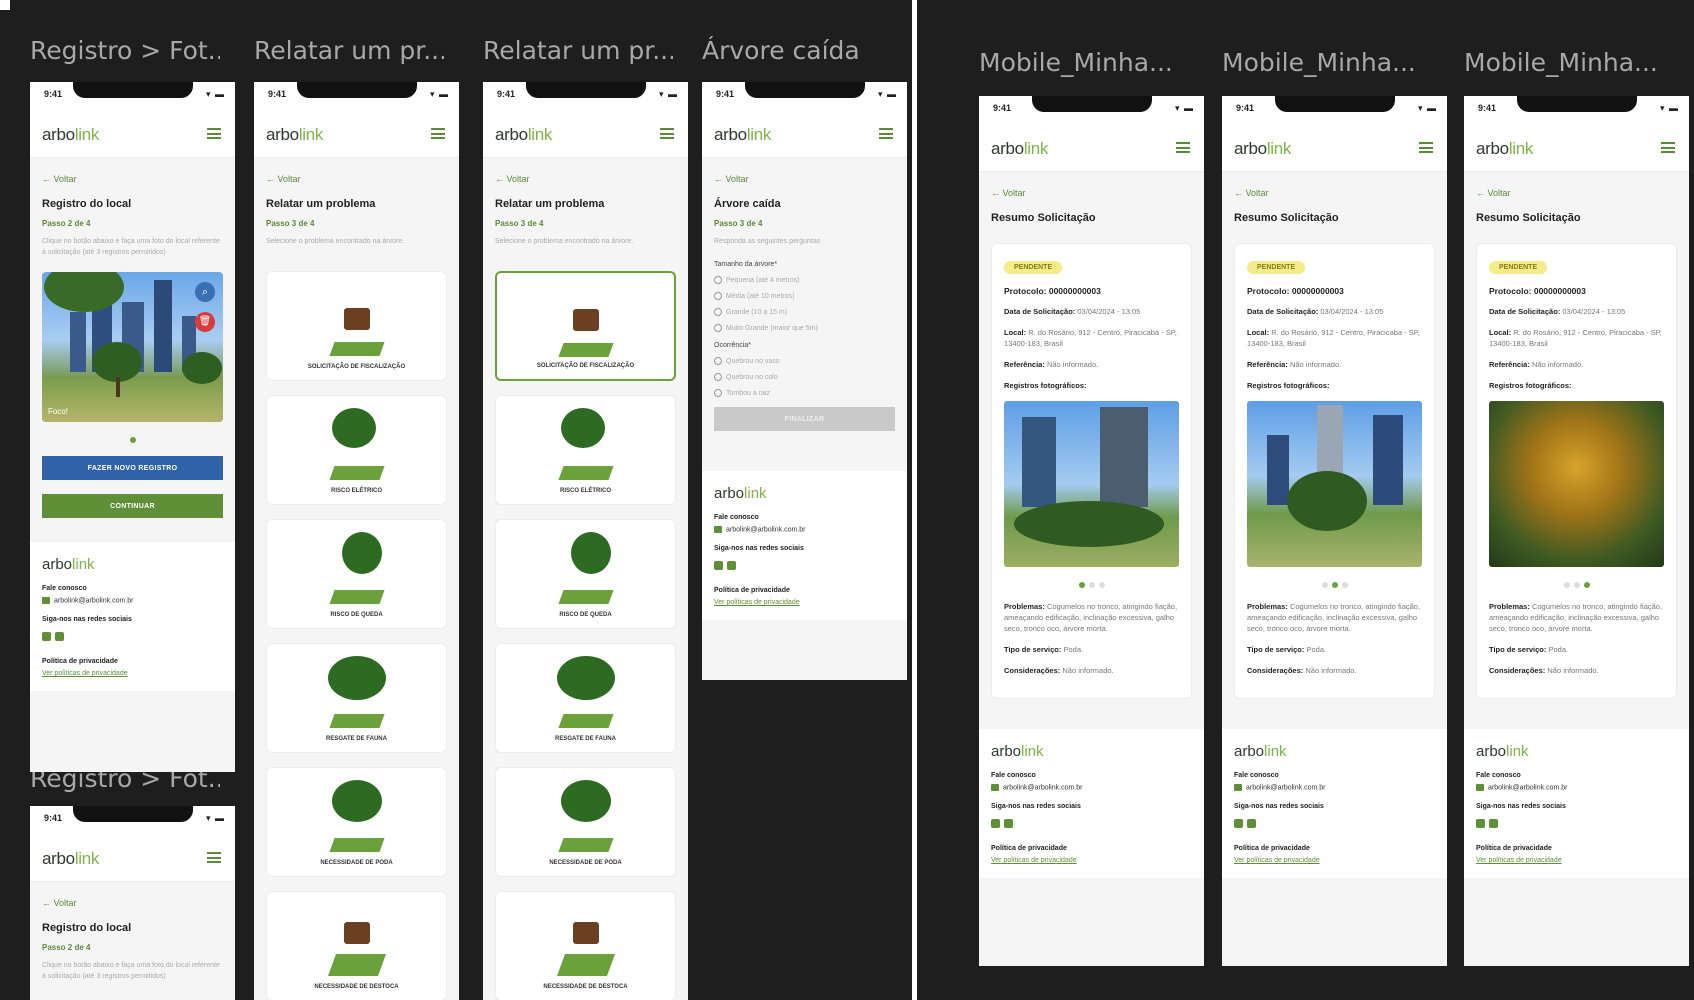 Image resolution: width=1694 pixels, height=1000 pixels. I want to click on app-bar: arbolink, so click(132, 135).